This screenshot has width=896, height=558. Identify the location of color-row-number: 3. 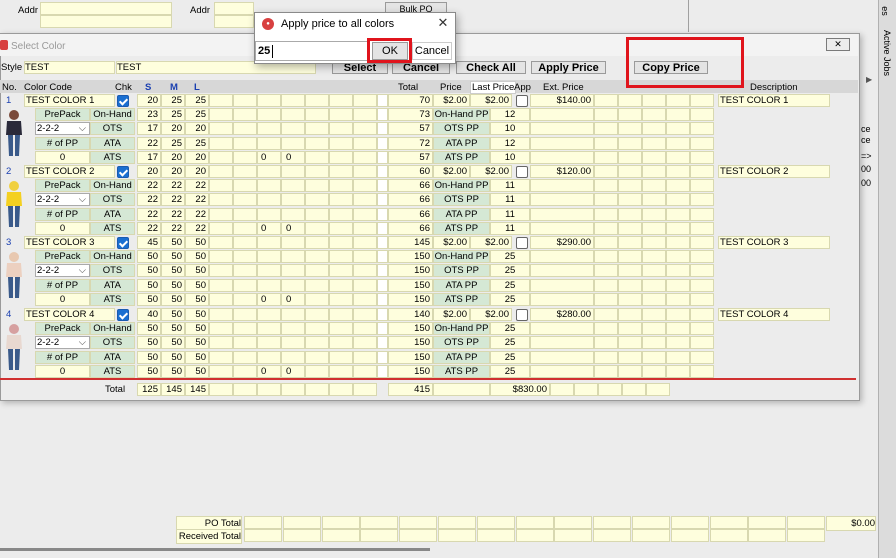
(8, 242).